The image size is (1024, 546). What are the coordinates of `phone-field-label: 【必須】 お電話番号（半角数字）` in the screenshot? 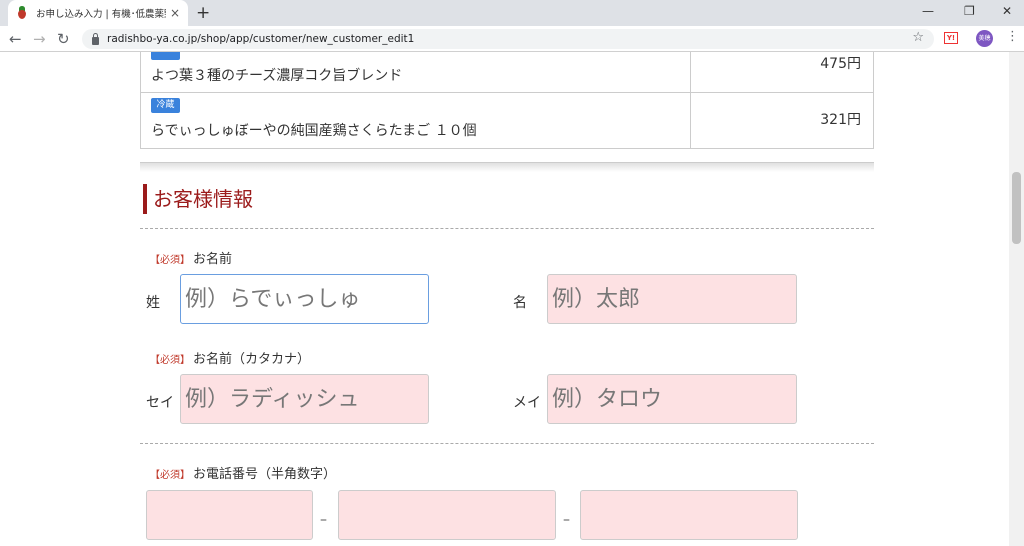 It's located at (243, 472).